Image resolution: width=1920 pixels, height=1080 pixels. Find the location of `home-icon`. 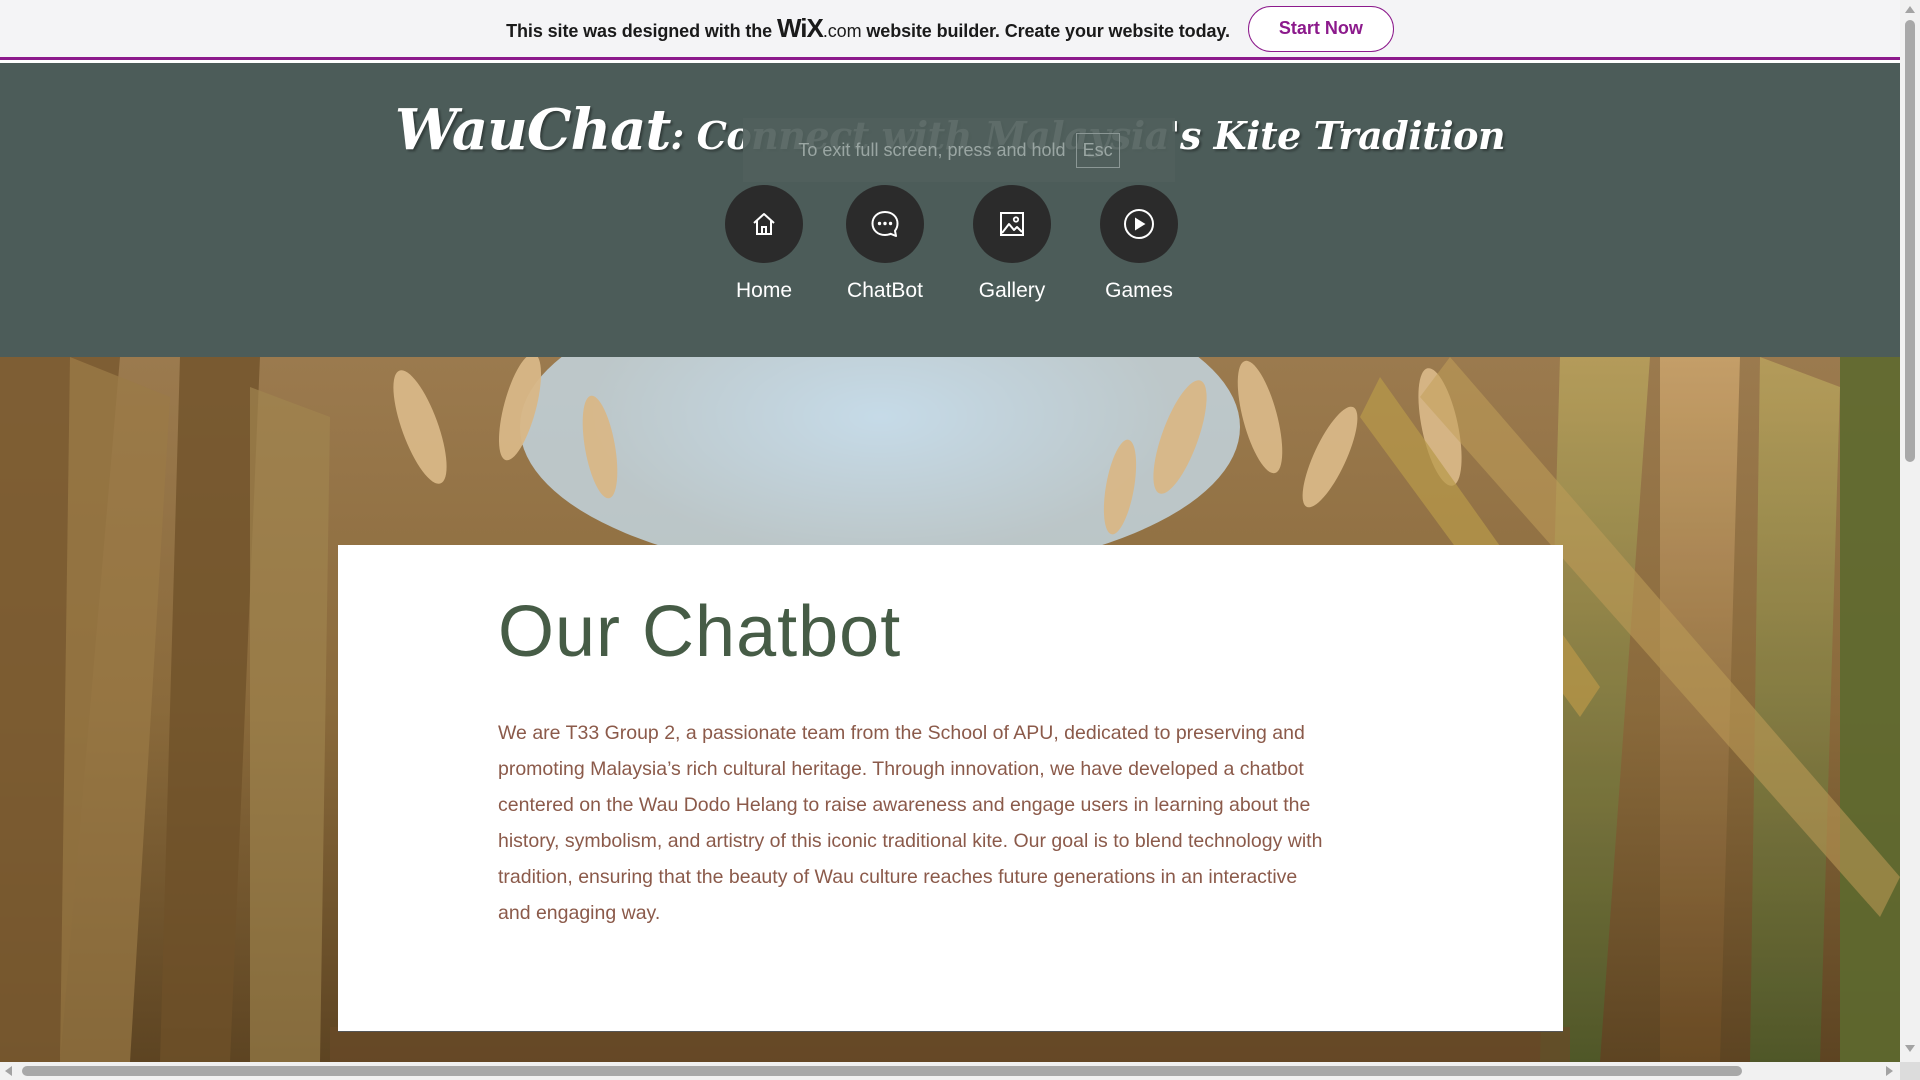

home-icon is located at coordinates (764, 224).